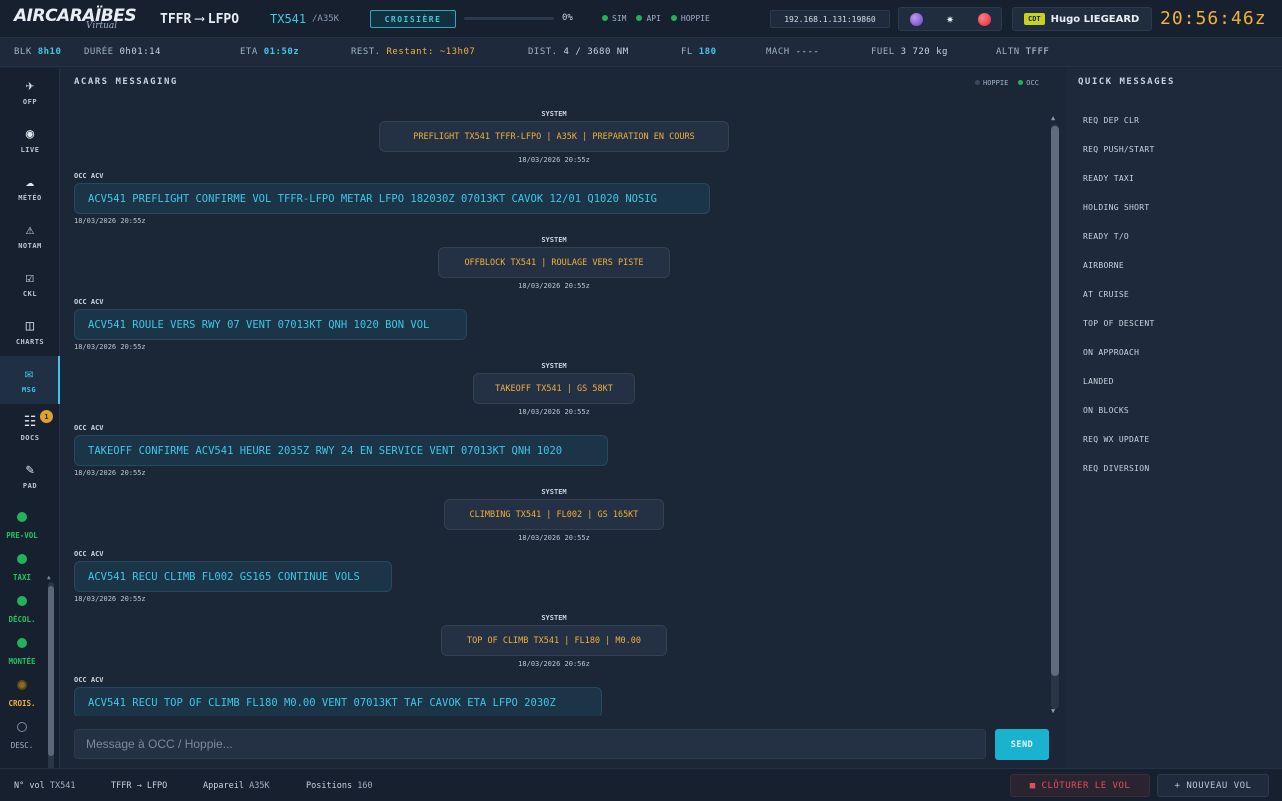 This screenshot has width=1282, height=801. I want to click on nav-item-météo: ☁ MÉTÉO, so click(30, 188).